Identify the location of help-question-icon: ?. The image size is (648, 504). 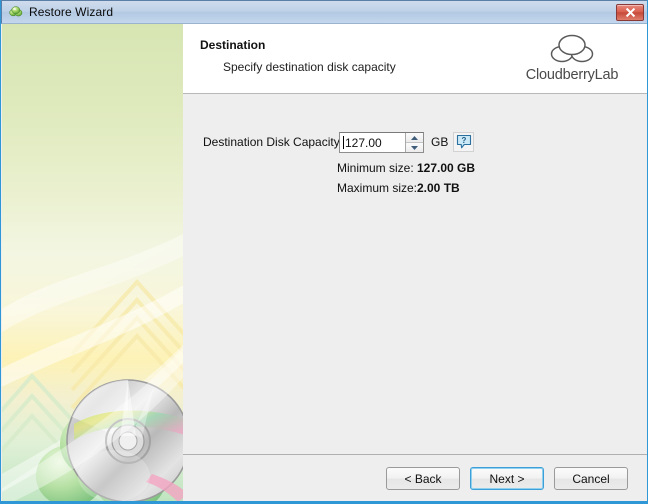
(463, 141).